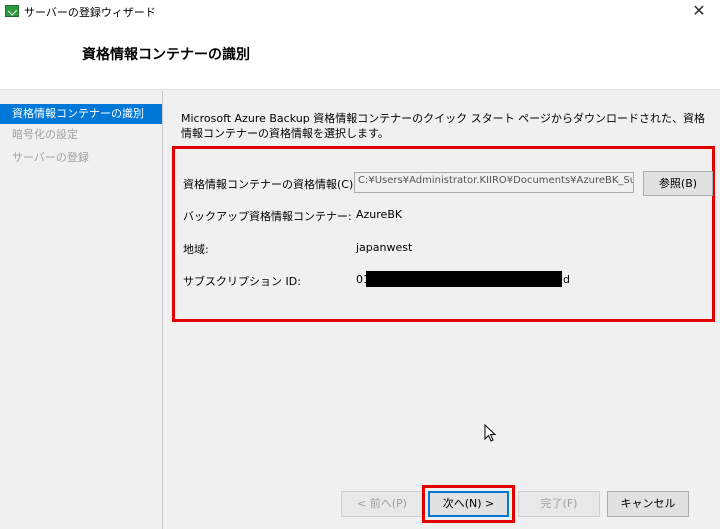 This screenshot has height=529, width=720. What do you see at coordinates (81, 114) in the screenshot?
I see `sidebar-item-identify-vault: 資格情報コンテナーの識別` at bounding box center [81, 114].